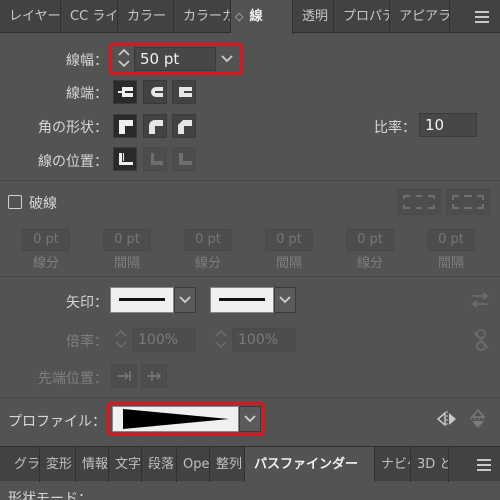 This screenshot has width=500, height=500. Describe the element at coordinates (155, 159) in the screenshot. I see `align-inside-button` at that location.